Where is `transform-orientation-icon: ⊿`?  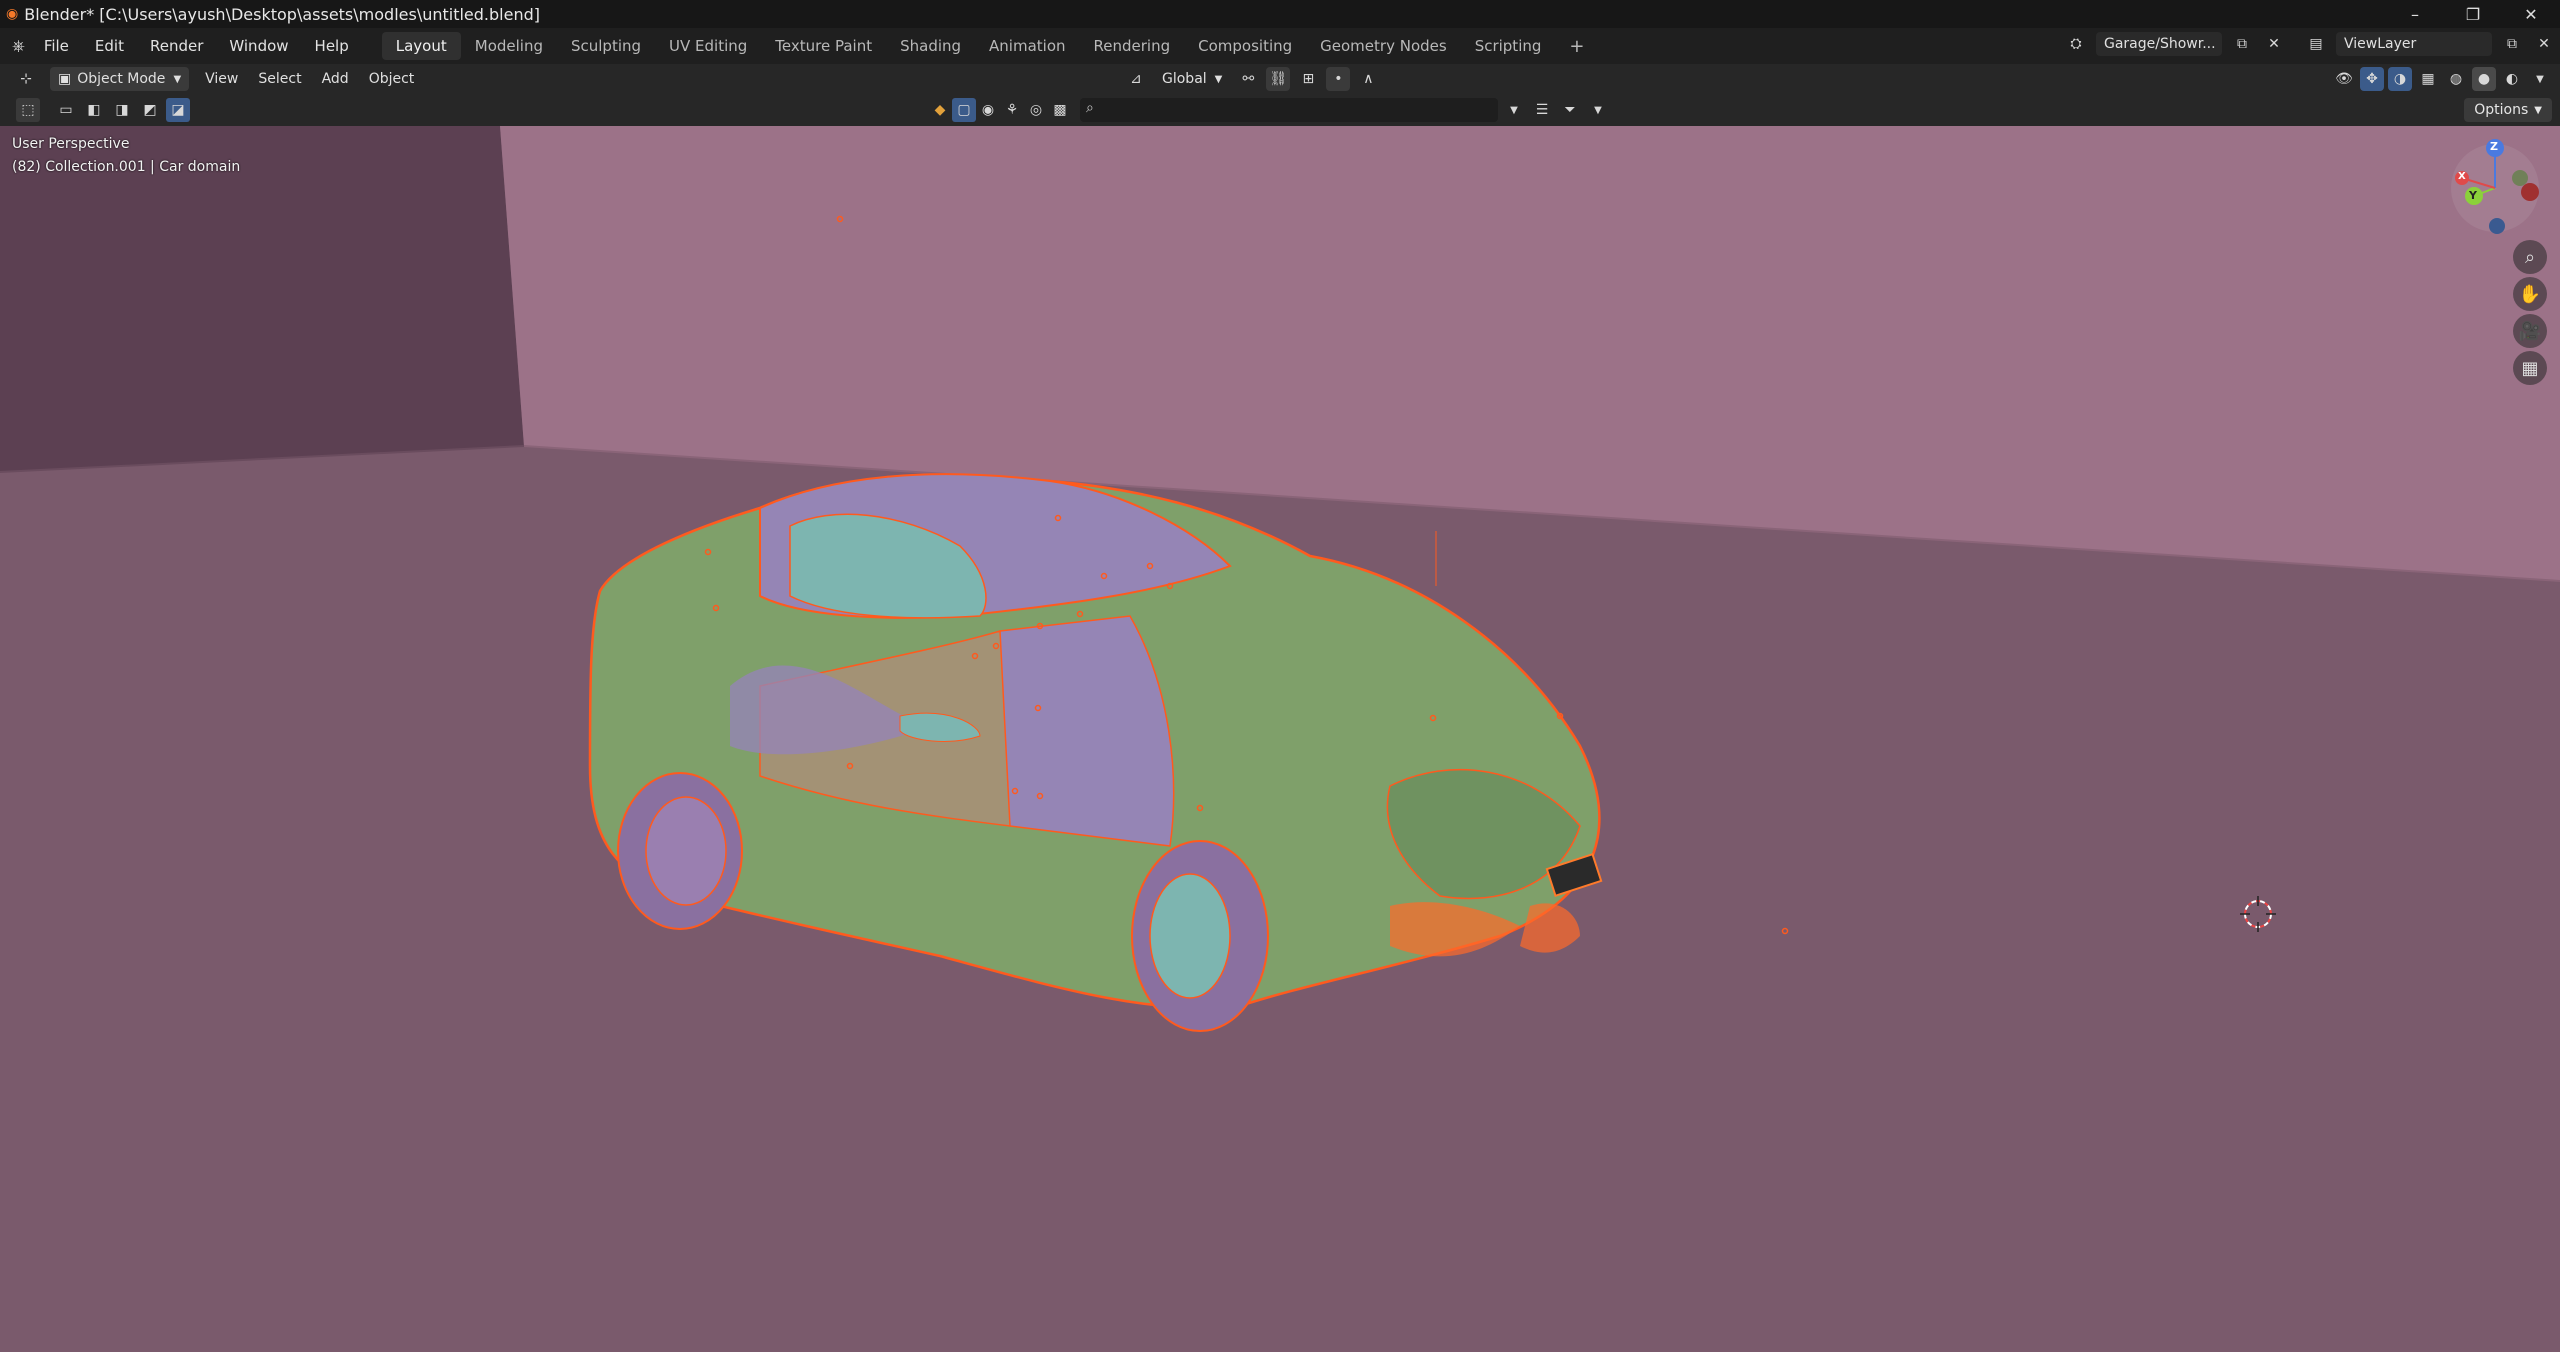
transform-orientation-icon: ⊿ is located at coordinates (1136, 79).